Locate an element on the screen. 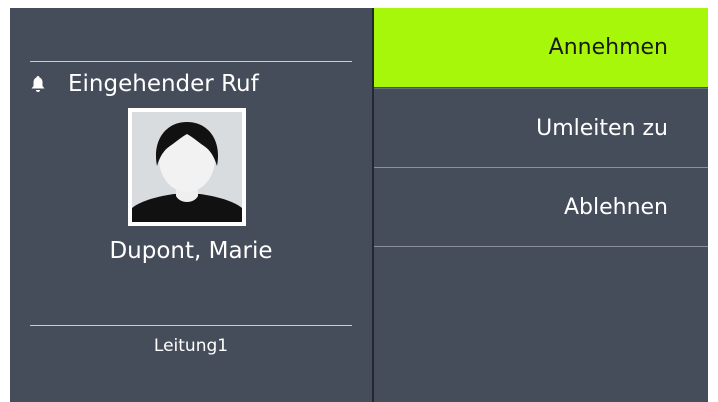 Image resolution: width=718 pixels, height=402 pixels. call-header: Eingehender Ruf is located at coordinates (144, 84).